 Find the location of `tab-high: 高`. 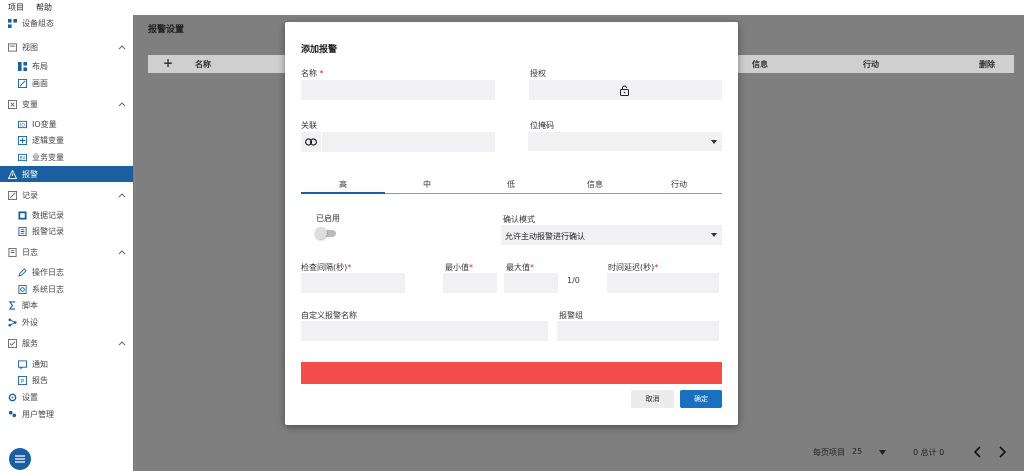

tab-high: 高 is located at coordinates (343, 184).